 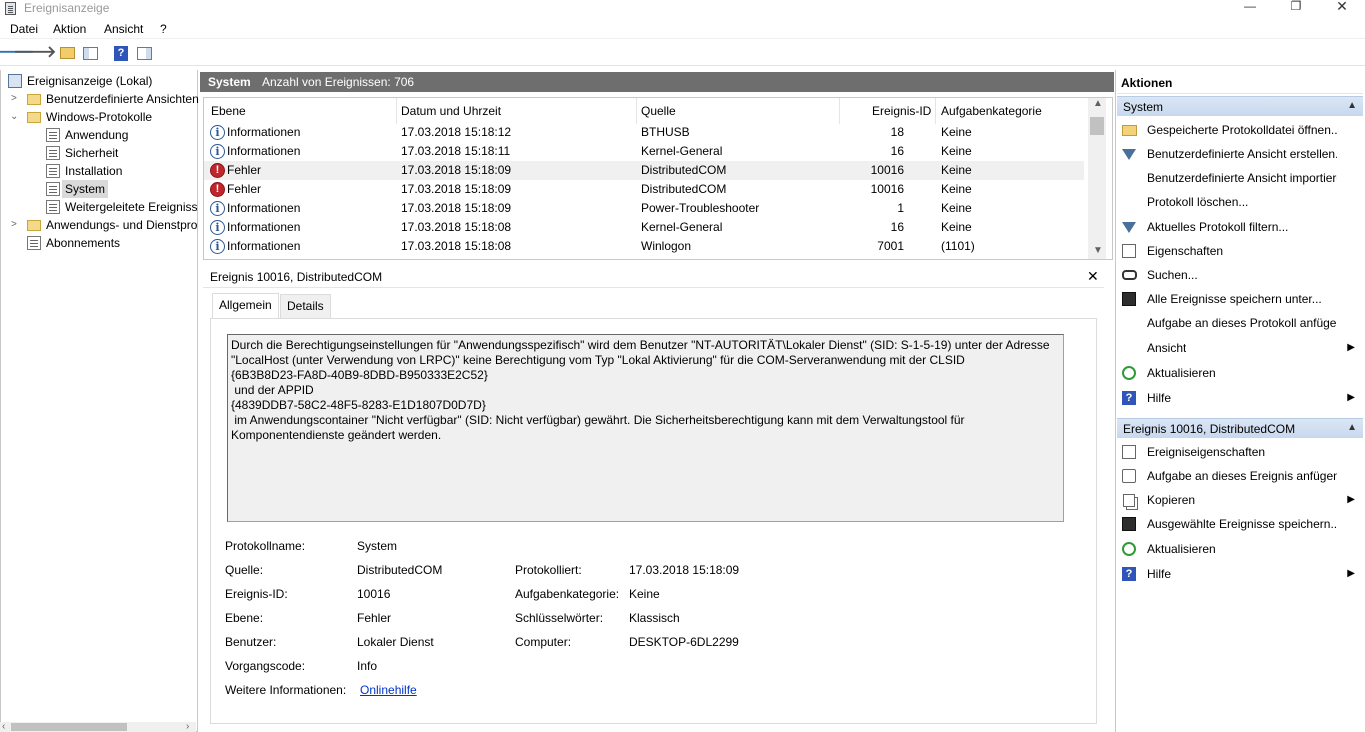 What do you see at coordinates (99, 207) in the screenshot?
I see `tree-item-forwarded-events: Weitergeleitete Ereignisse` at bounding box center [99, 207].